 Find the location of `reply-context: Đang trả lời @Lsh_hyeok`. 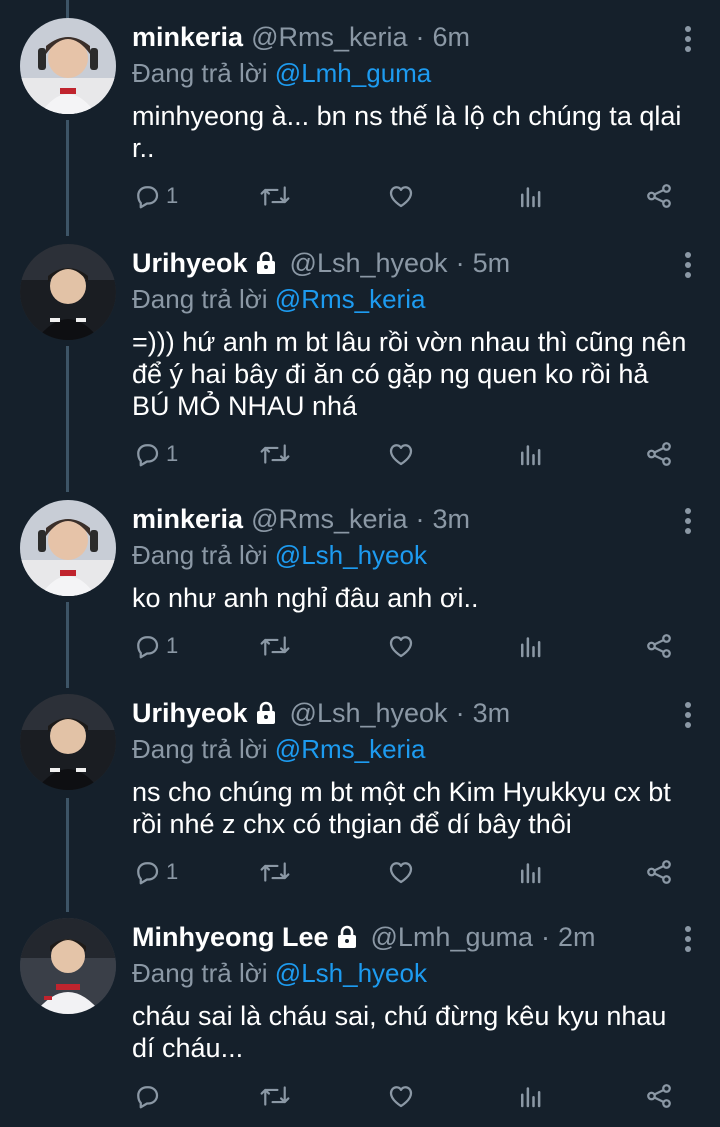

reply-context: Đang trả lời @Lsh_hyeok is located at coordinates (416, 555).